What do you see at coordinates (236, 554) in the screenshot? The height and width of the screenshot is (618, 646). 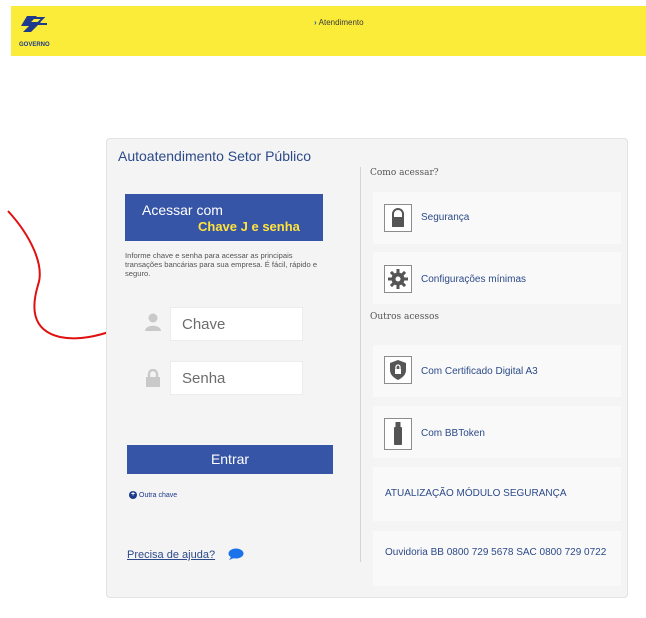 I see `chat-bubble-icon` at bounding box center [236, 554].